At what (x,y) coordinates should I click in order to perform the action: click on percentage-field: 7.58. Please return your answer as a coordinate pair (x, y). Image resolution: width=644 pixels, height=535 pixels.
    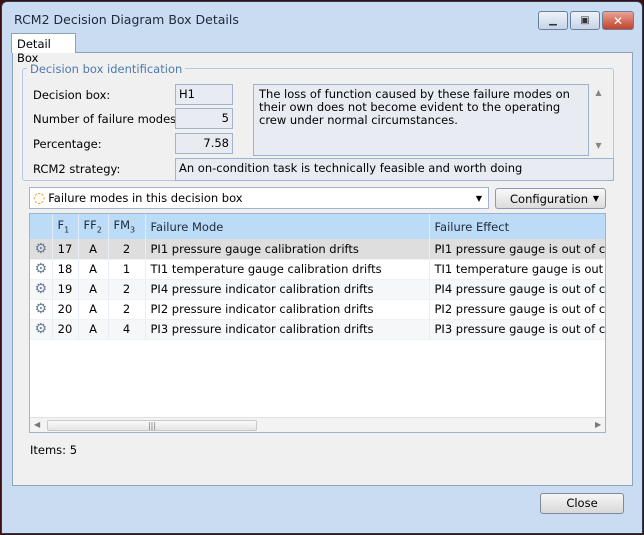
    Looking at the image, I should click on (204, 143).